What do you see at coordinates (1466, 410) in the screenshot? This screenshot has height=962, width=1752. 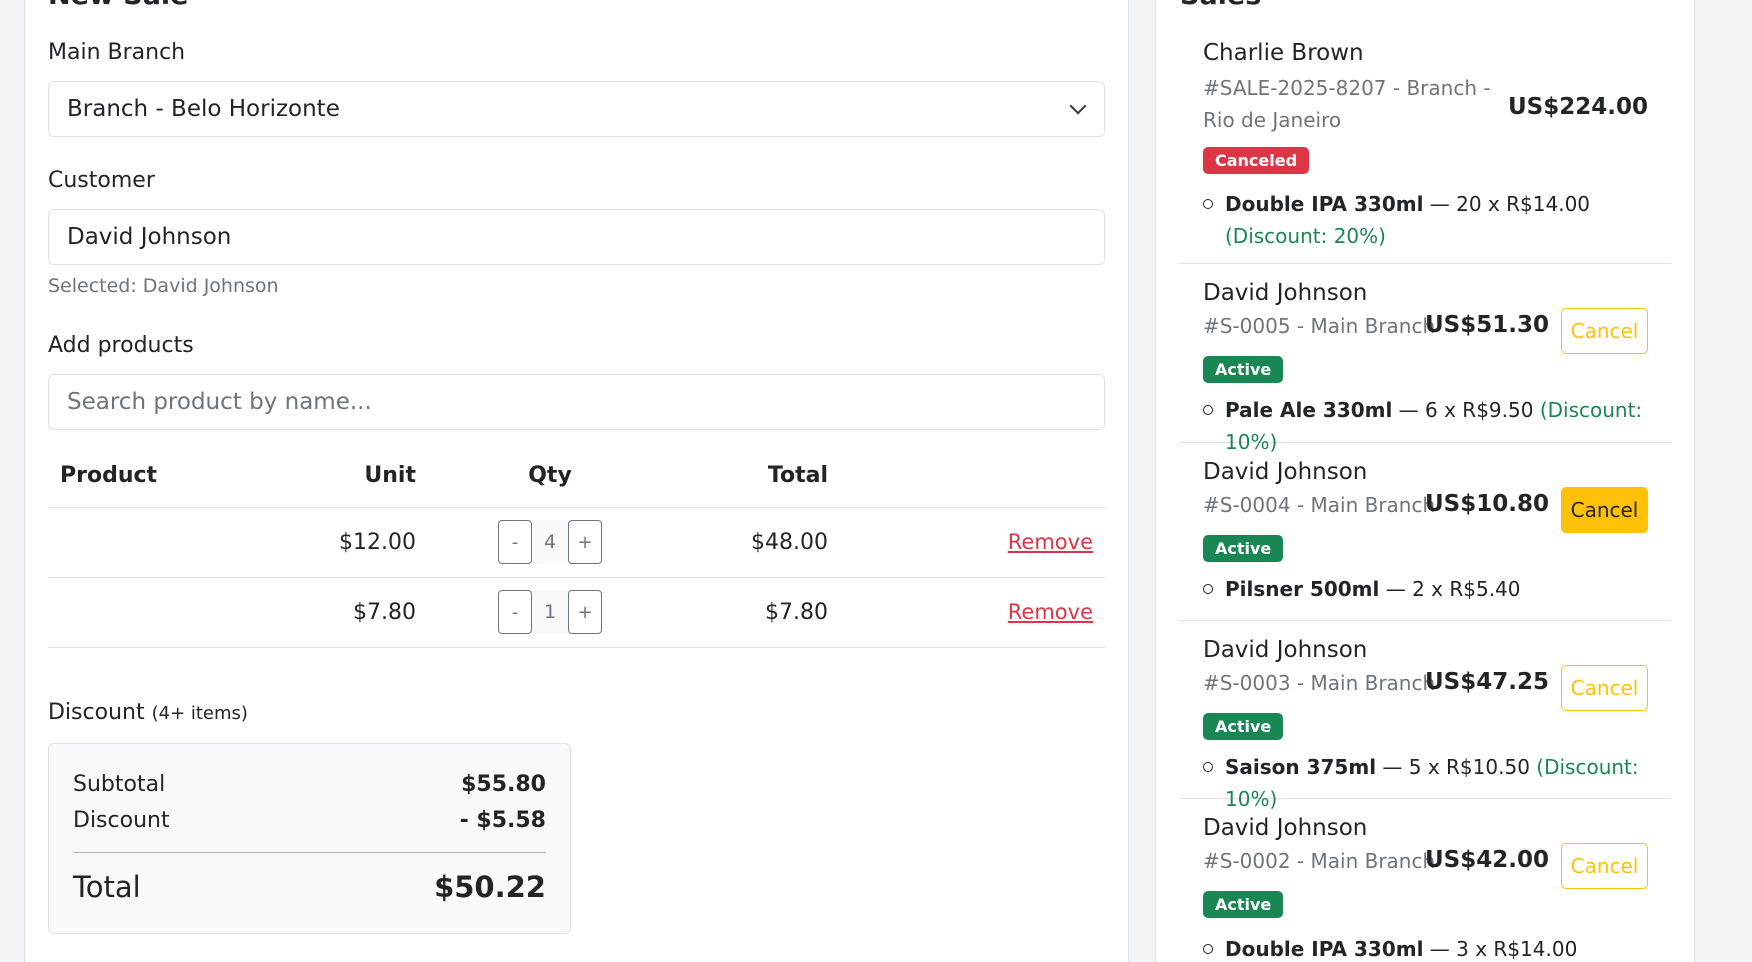 I see `sale-line-detail: — 6 x R$9.50` at bounding box center [1466, 410].